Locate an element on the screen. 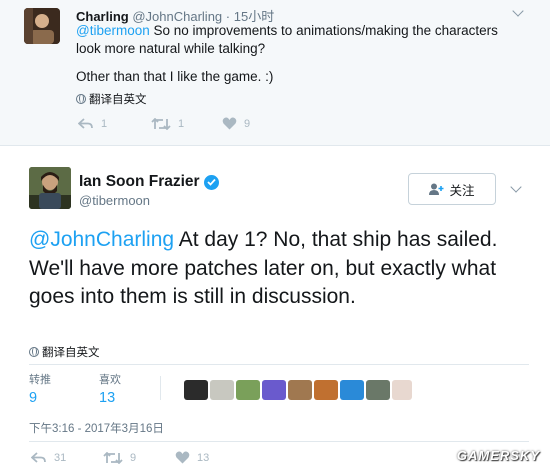 This screenshot has width=550, height=469. tweet-action-bar: 31 9 13 is located at coordinates (120, 457).